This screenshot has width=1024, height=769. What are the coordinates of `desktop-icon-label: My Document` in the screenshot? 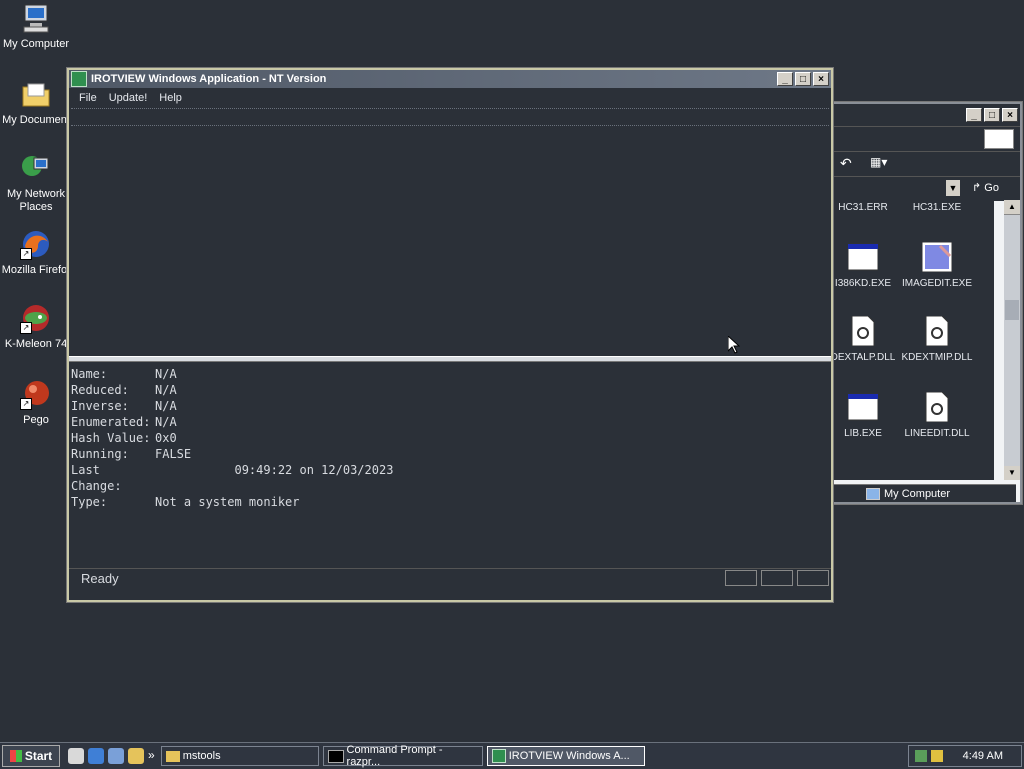 It's located at (36, 120).